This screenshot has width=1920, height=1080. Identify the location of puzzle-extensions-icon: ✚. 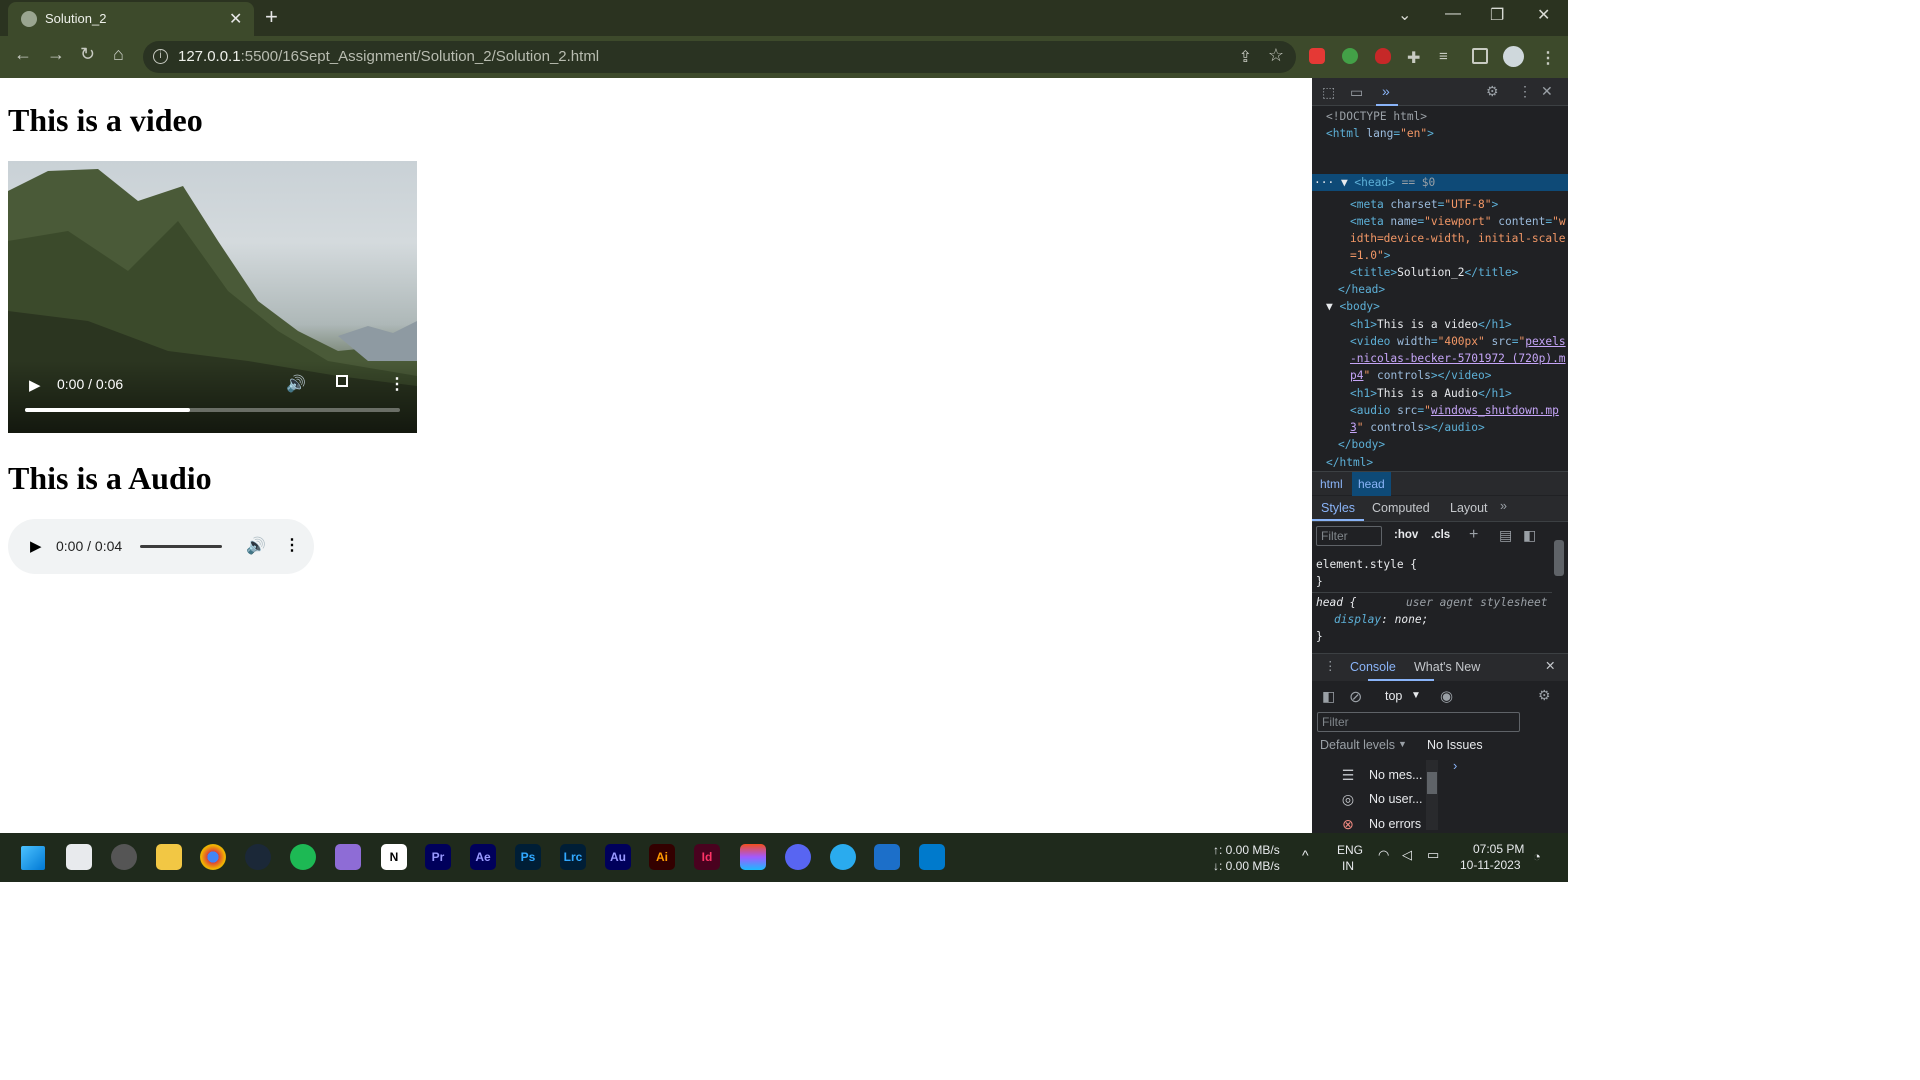
(1415, 57).